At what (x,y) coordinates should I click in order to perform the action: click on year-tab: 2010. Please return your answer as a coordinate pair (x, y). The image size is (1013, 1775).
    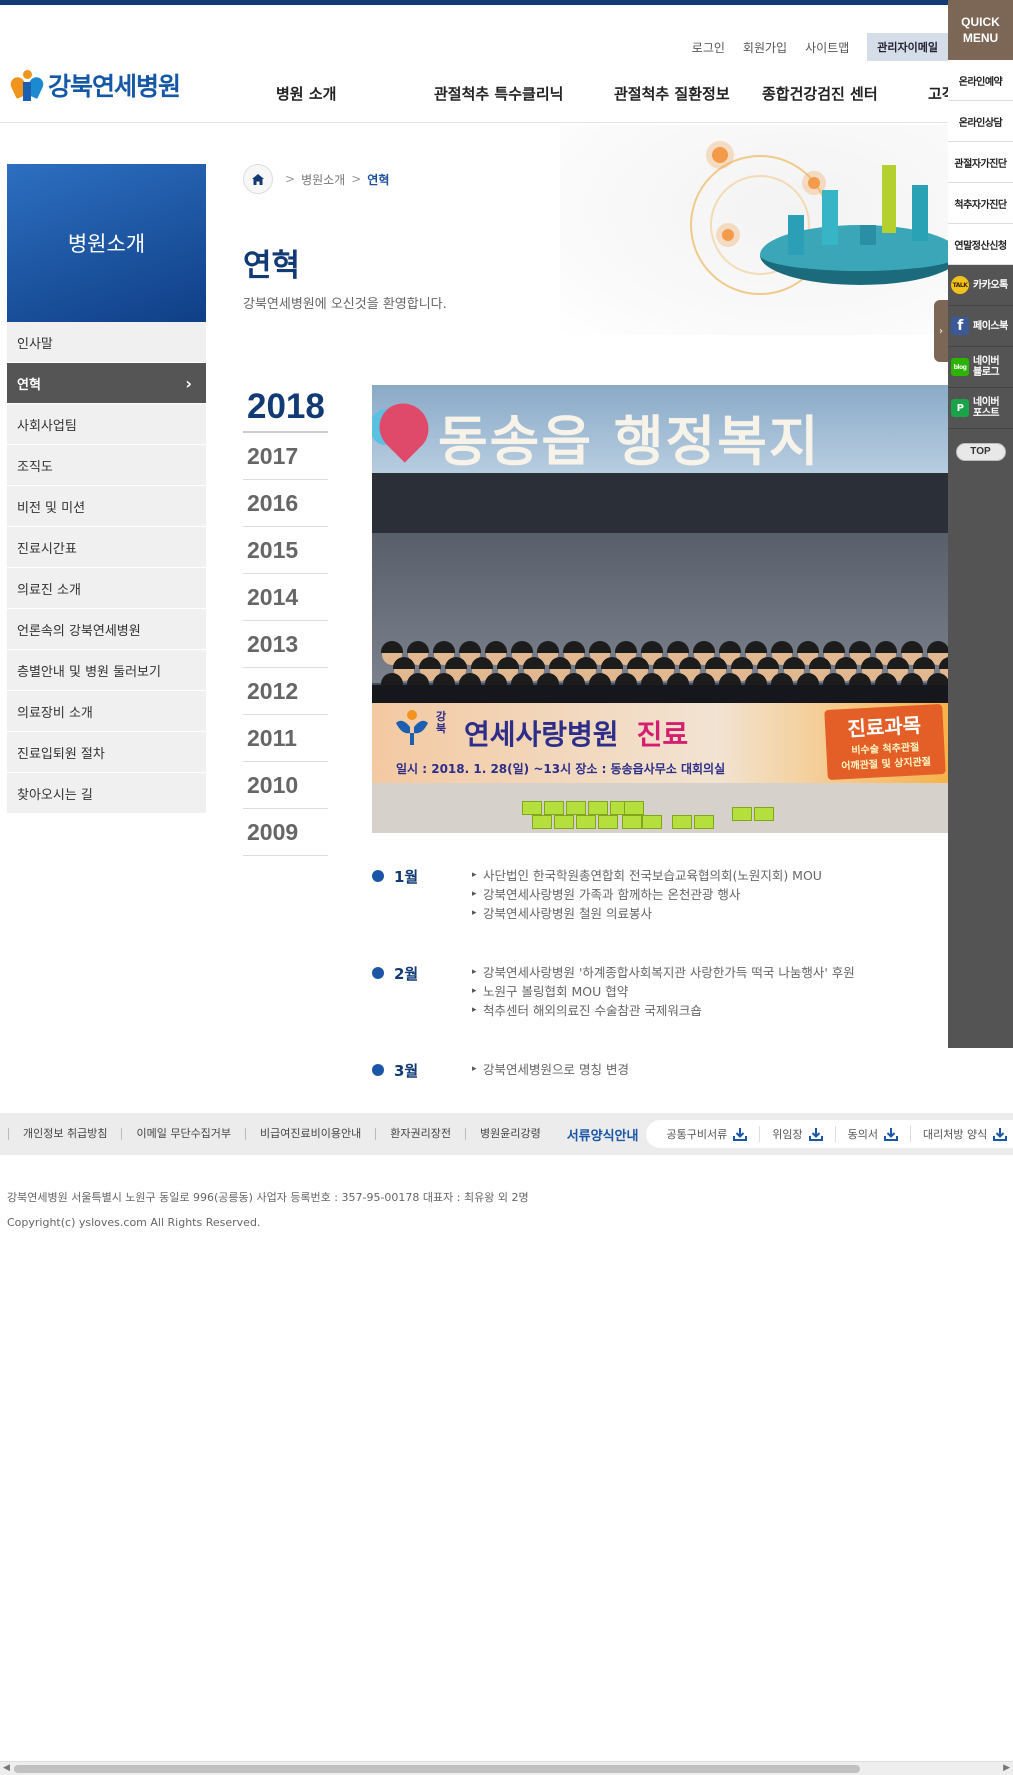
    Looking at the image, I should click on (285, 785).